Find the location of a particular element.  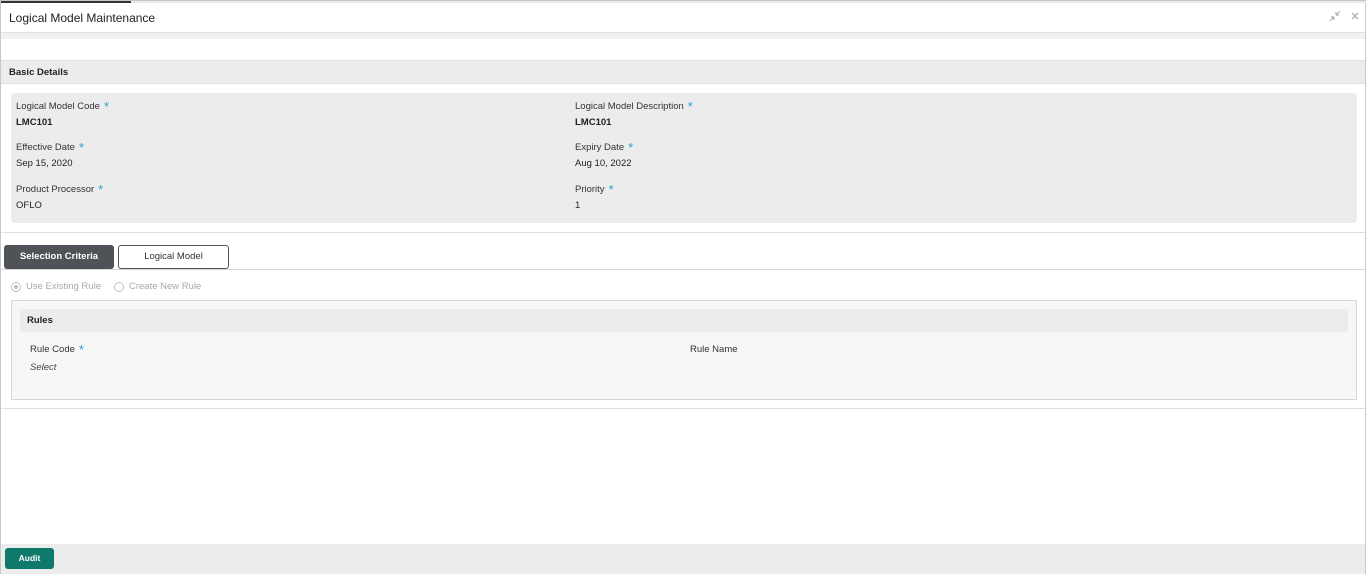

footer-bar: Audit is located at coordinates (683, 559).